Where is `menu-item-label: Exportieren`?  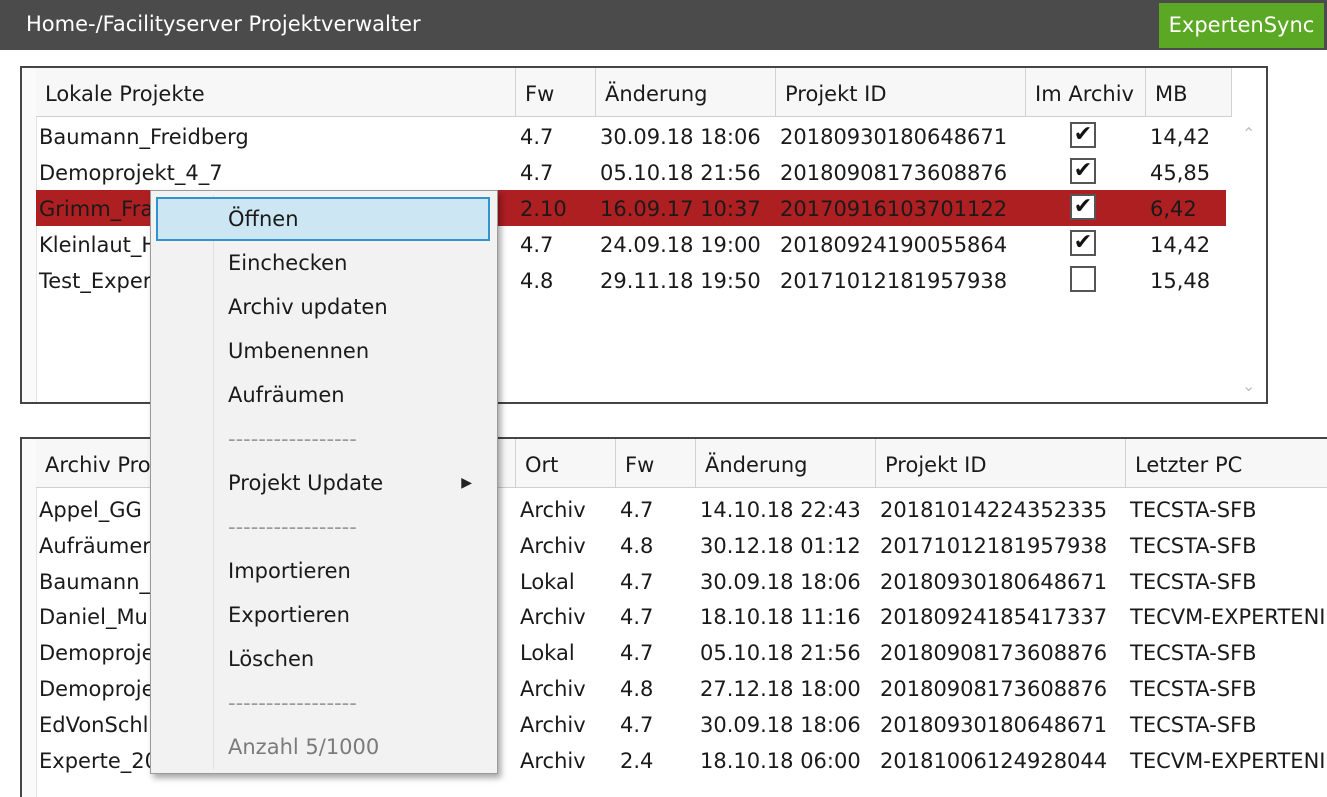 menu-item-label: Exportieren is located at coordinates (289, 615).